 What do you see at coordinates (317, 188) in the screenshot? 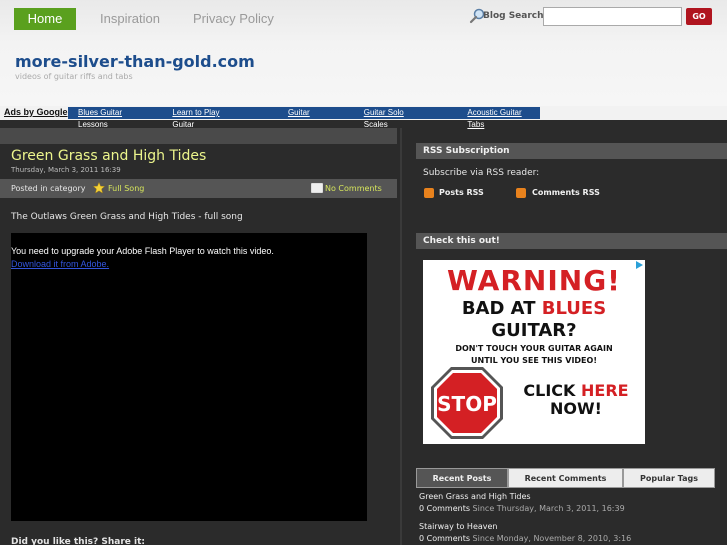
I see `comment-icon` at bounding box center [317, 188].